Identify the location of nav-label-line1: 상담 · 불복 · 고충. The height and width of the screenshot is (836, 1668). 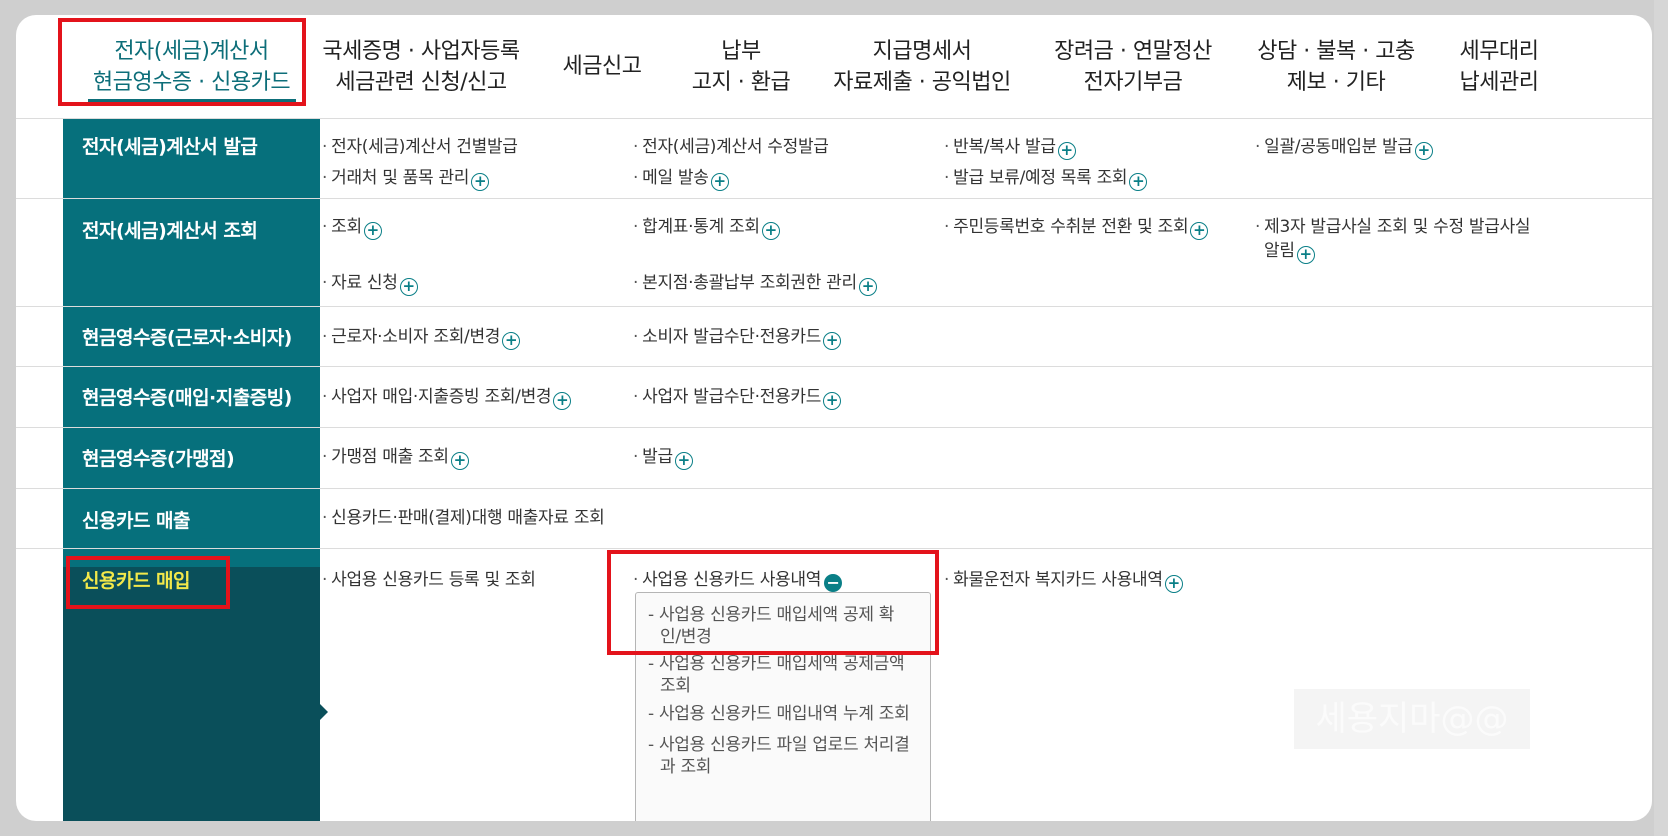
(1336, 51).